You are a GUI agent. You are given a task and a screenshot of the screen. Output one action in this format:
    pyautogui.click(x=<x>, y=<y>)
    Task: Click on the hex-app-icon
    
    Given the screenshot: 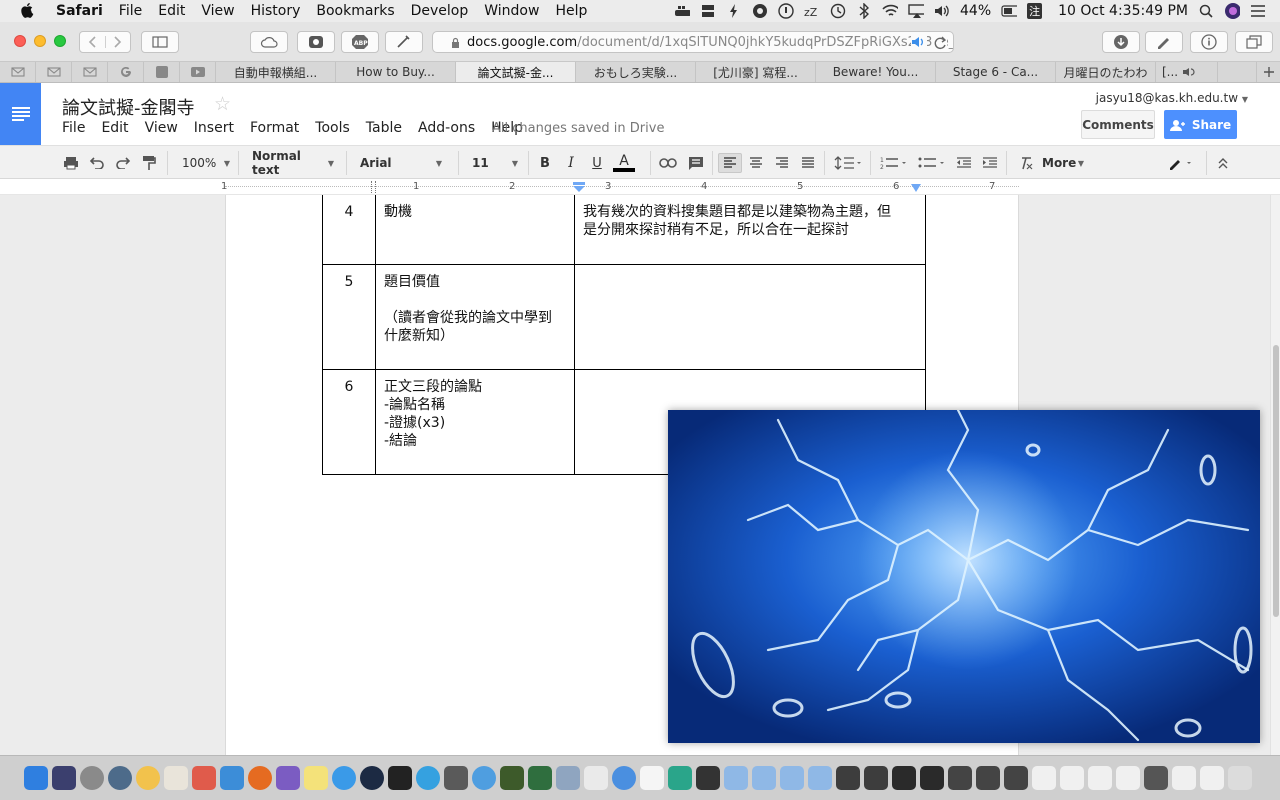 What is the action you would take?
    pyautogui.click(x=540, y=778)
    